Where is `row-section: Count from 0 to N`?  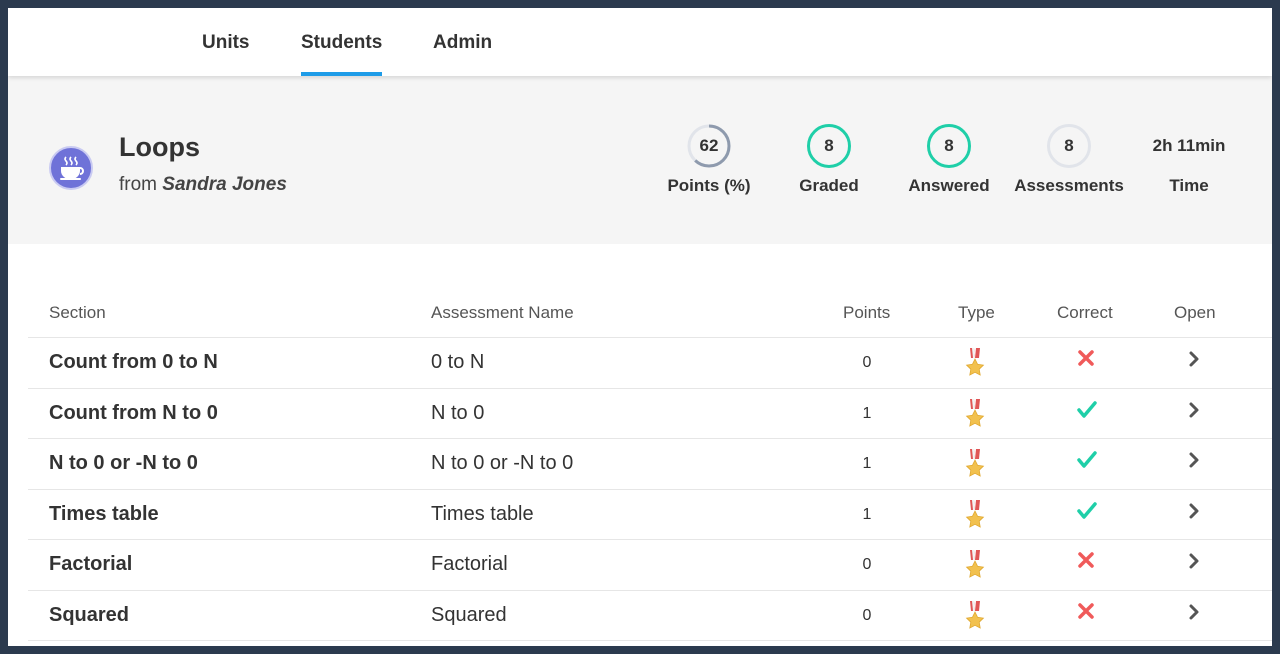
row-section: Count from 0 to N is located at coordinates (133, 362).